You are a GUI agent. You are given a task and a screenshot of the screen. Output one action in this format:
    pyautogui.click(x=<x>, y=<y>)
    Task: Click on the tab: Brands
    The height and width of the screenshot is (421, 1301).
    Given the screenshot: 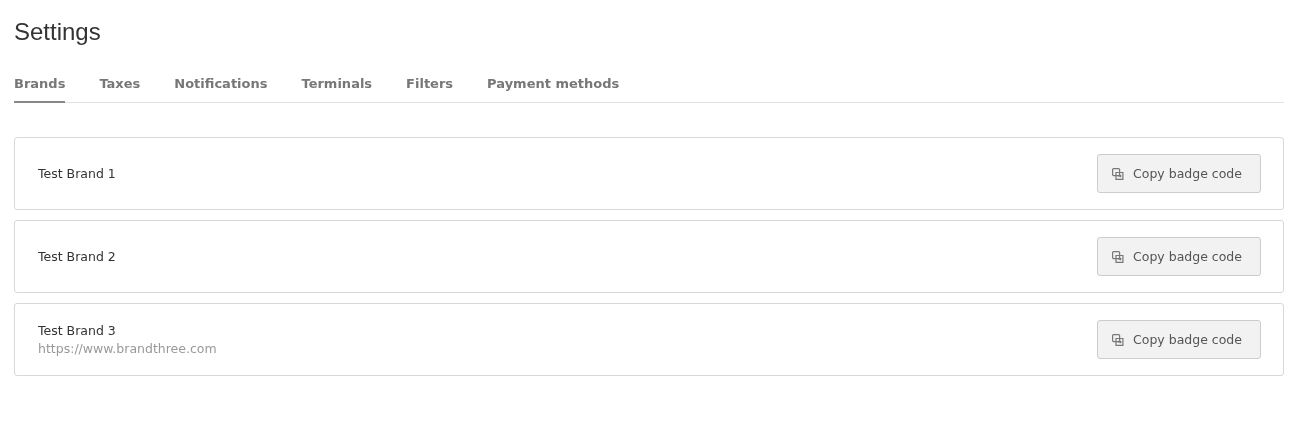 What is the action you would take?
    pyautogui.click(x=40, y=89)
    